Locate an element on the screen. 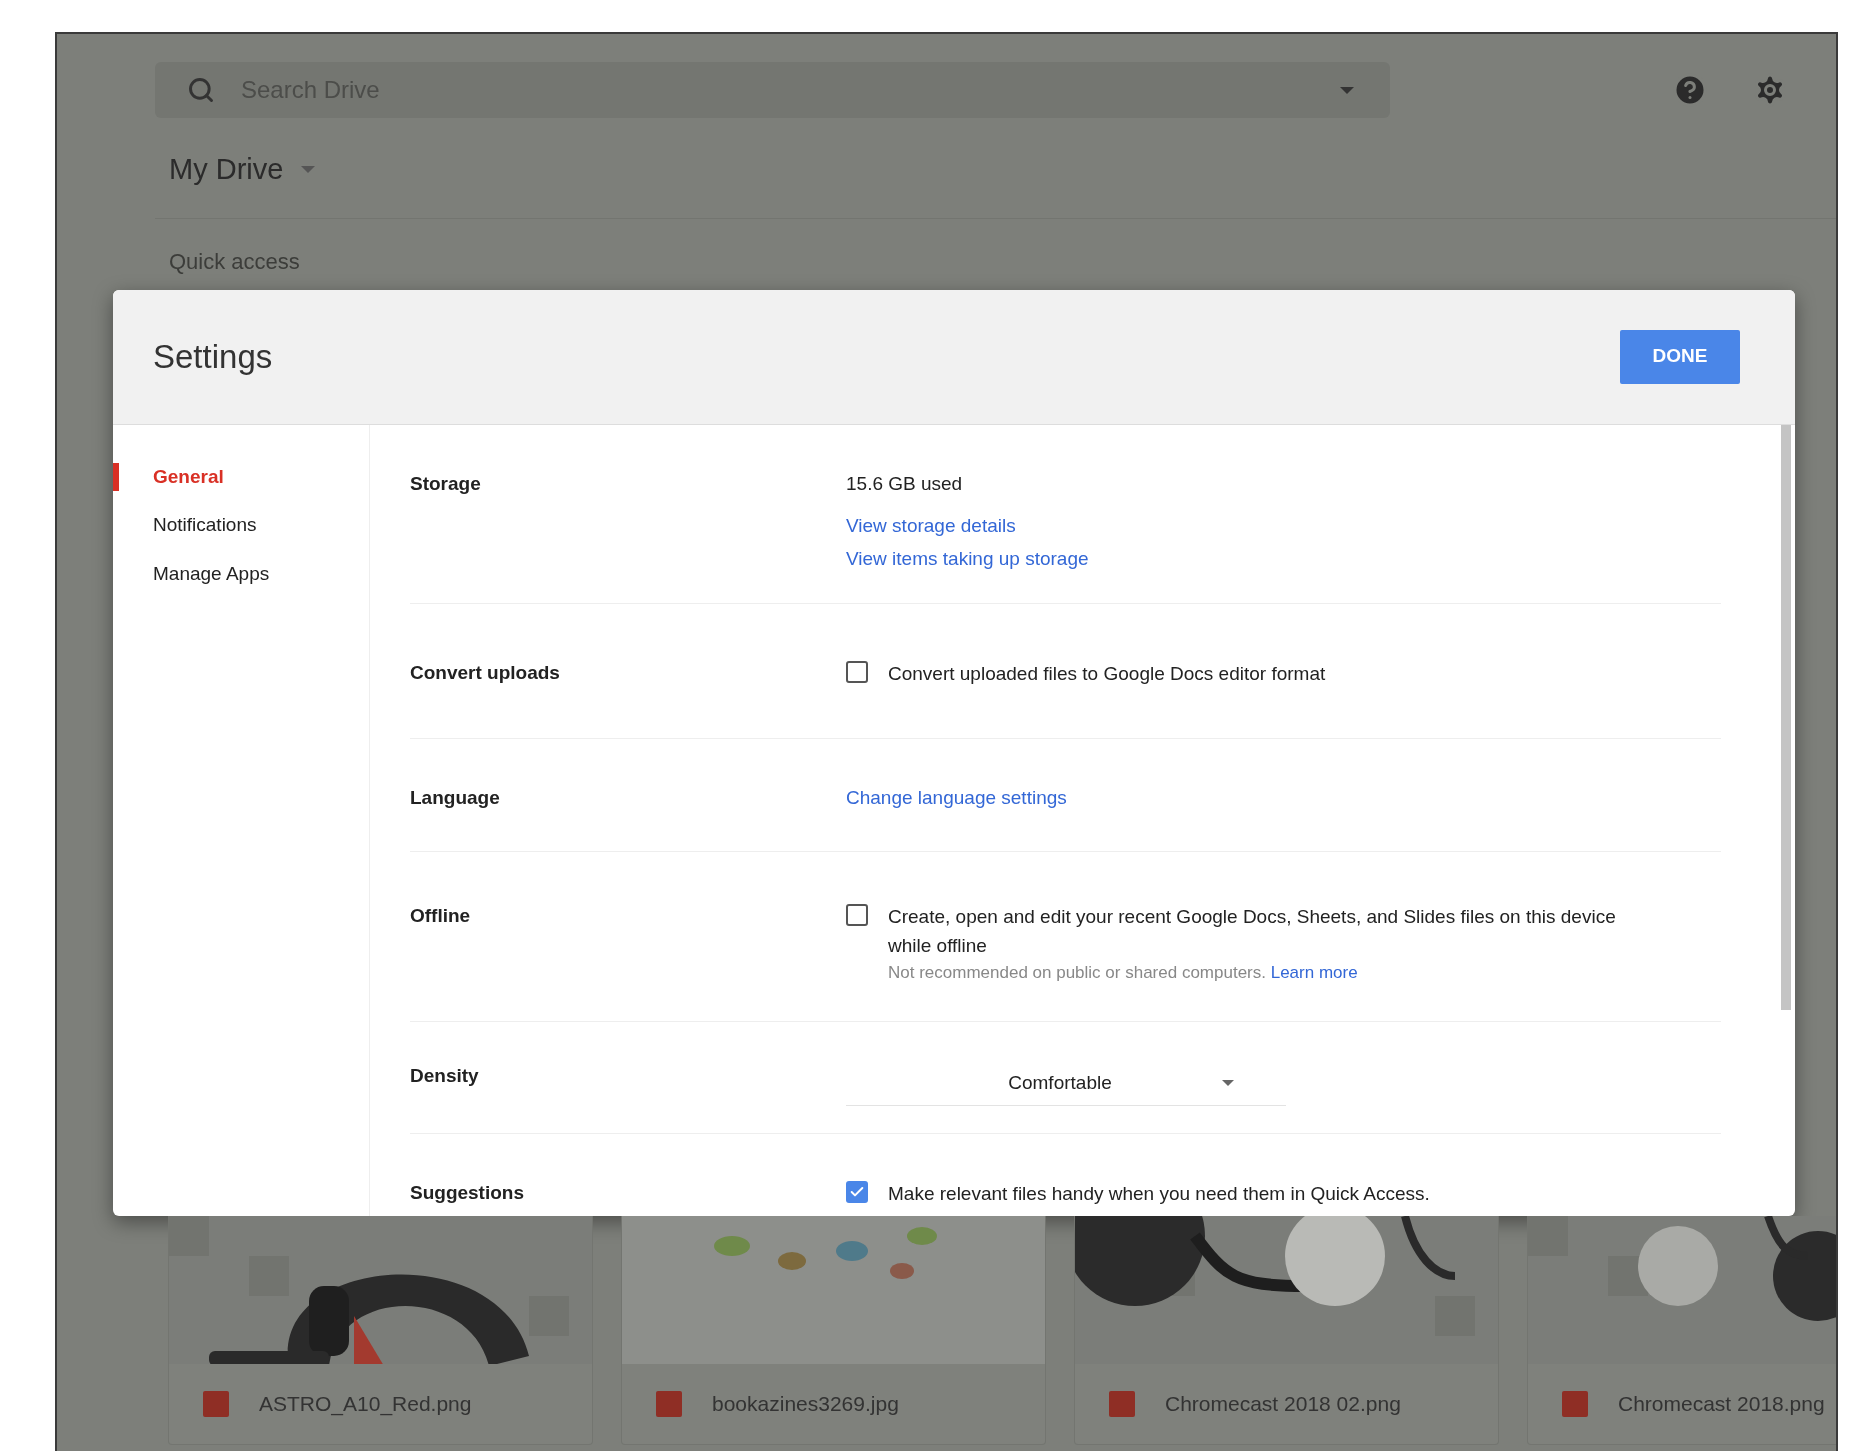 This screenshot has height=1451, width=1867. learn-more-link: Learn more is located at coordinates (1314, 972).